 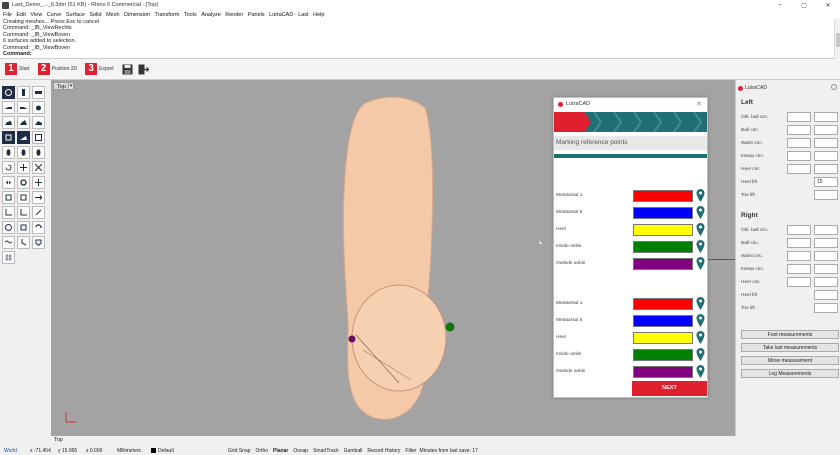 I want to click on step-1-label: Start, so click(x=24, y=69).